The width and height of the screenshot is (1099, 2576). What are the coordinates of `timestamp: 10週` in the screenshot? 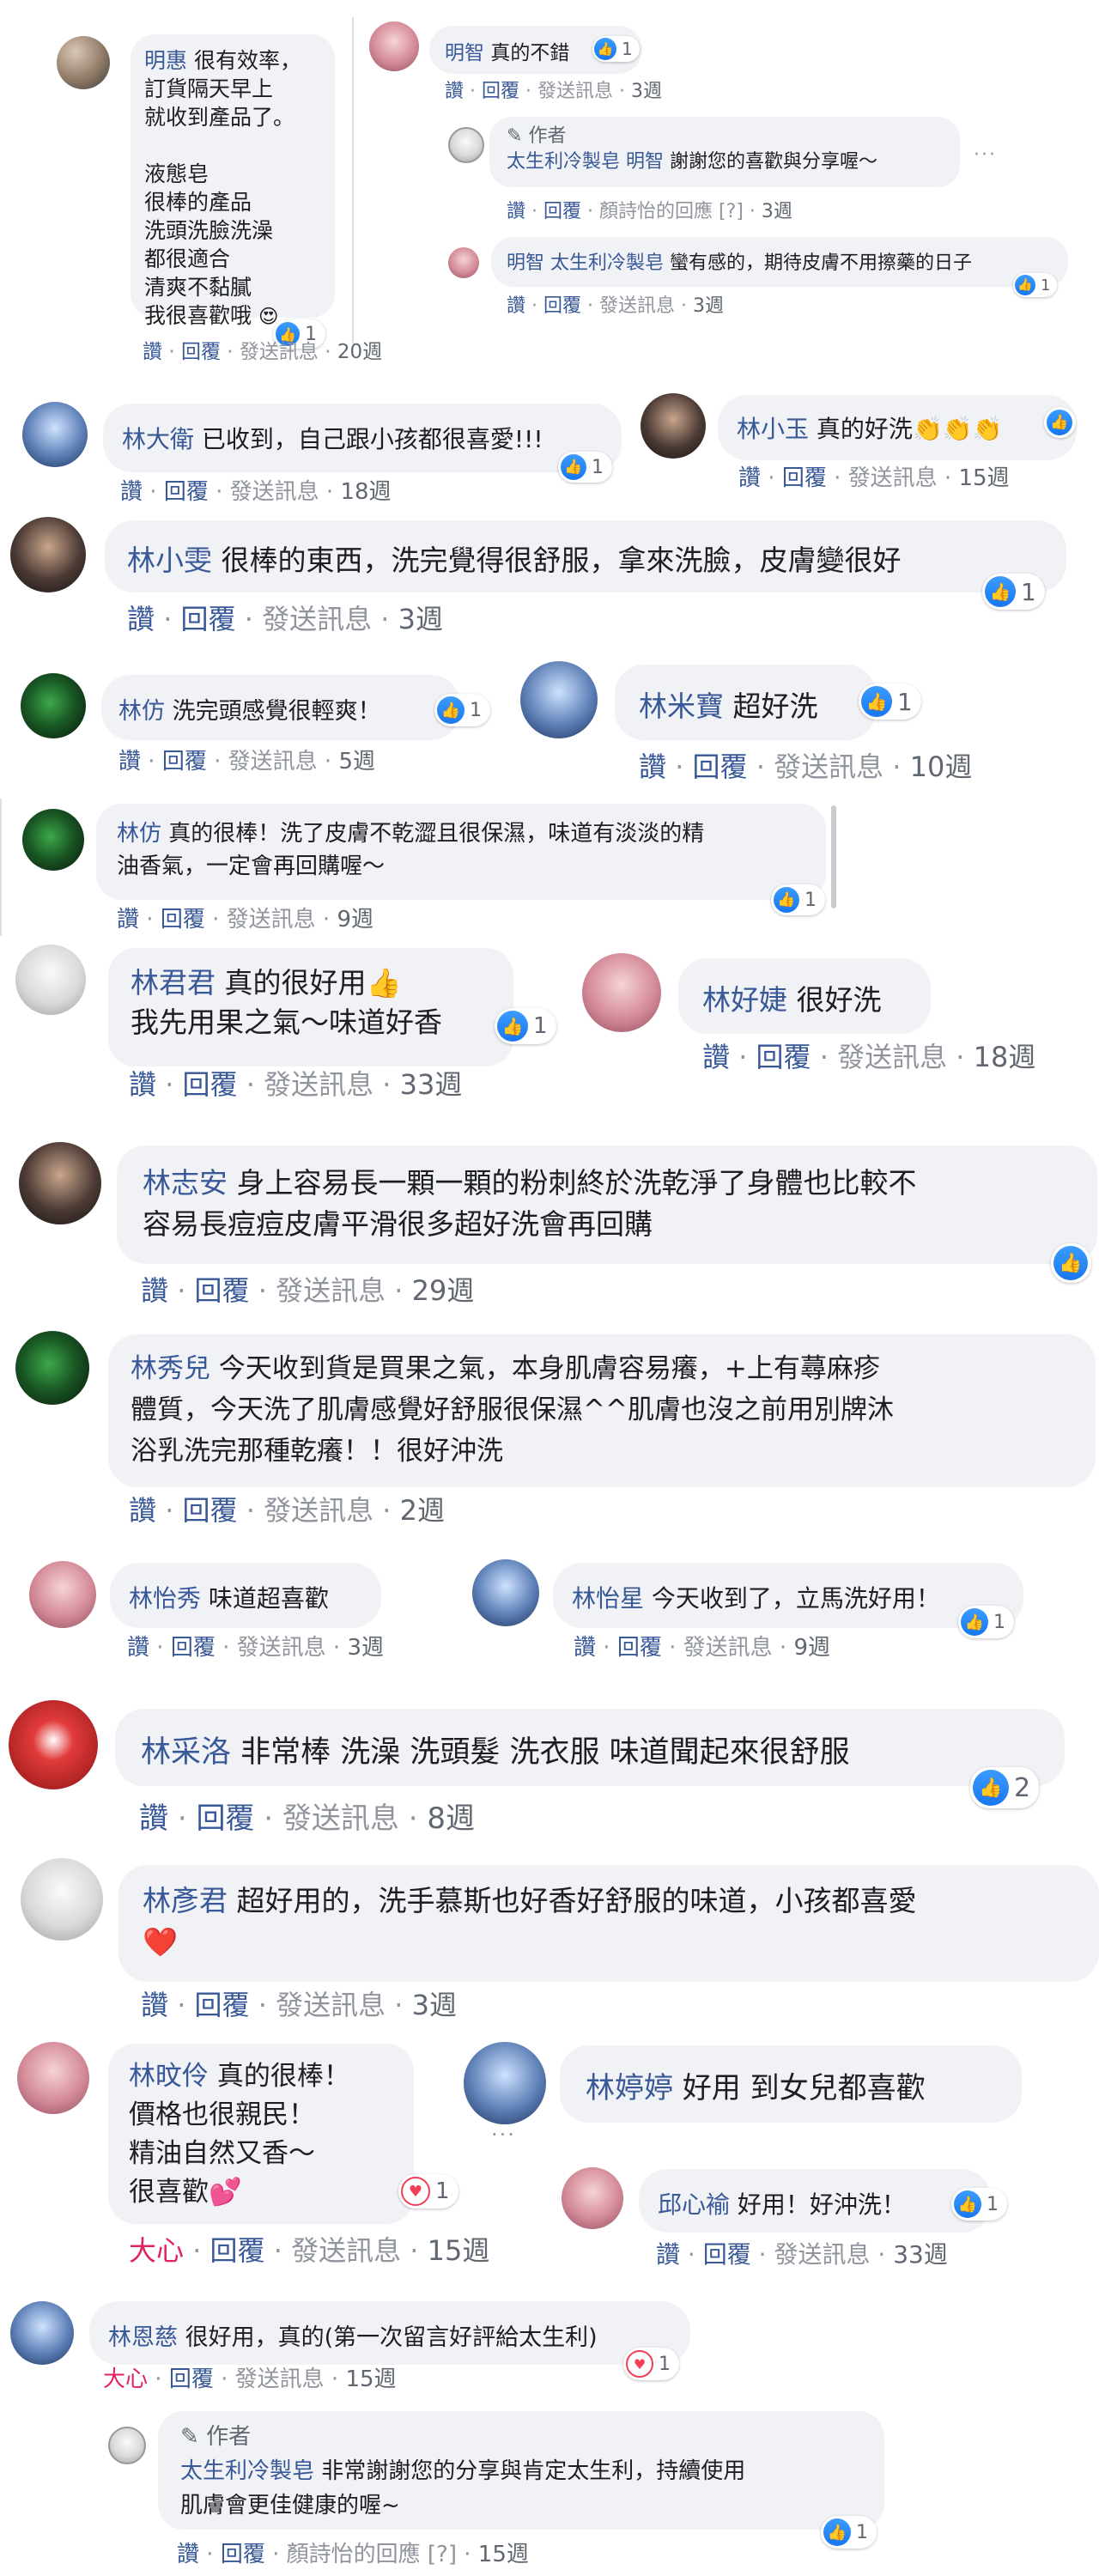 It's located at (941, 766).